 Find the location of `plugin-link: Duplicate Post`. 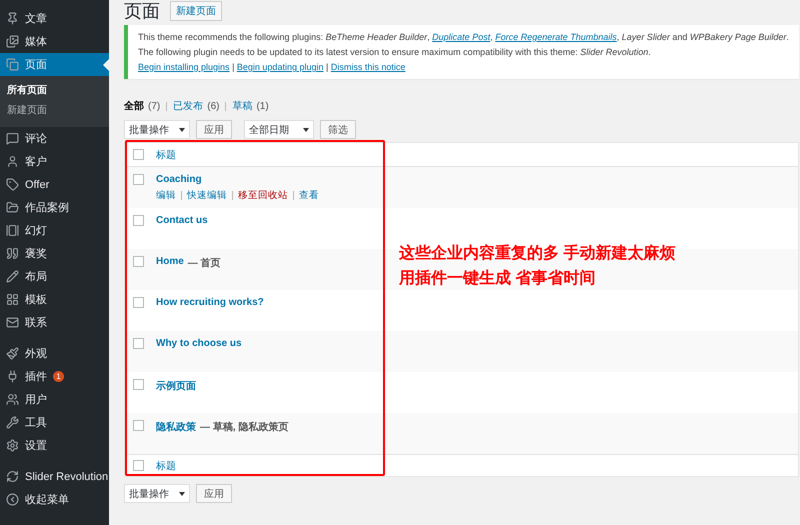

plugin-link: Duplicate Post is located at coordinates (461, 37).